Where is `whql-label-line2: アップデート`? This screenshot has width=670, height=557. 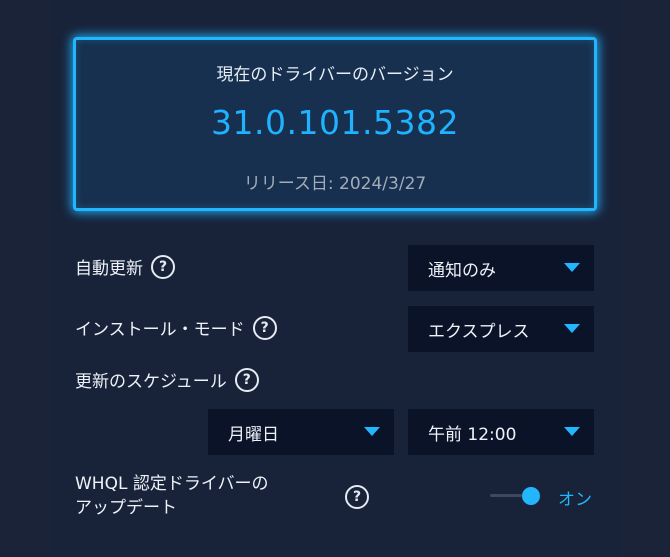
whql-label-line2: アップデート is located at coordinates (126, 508).